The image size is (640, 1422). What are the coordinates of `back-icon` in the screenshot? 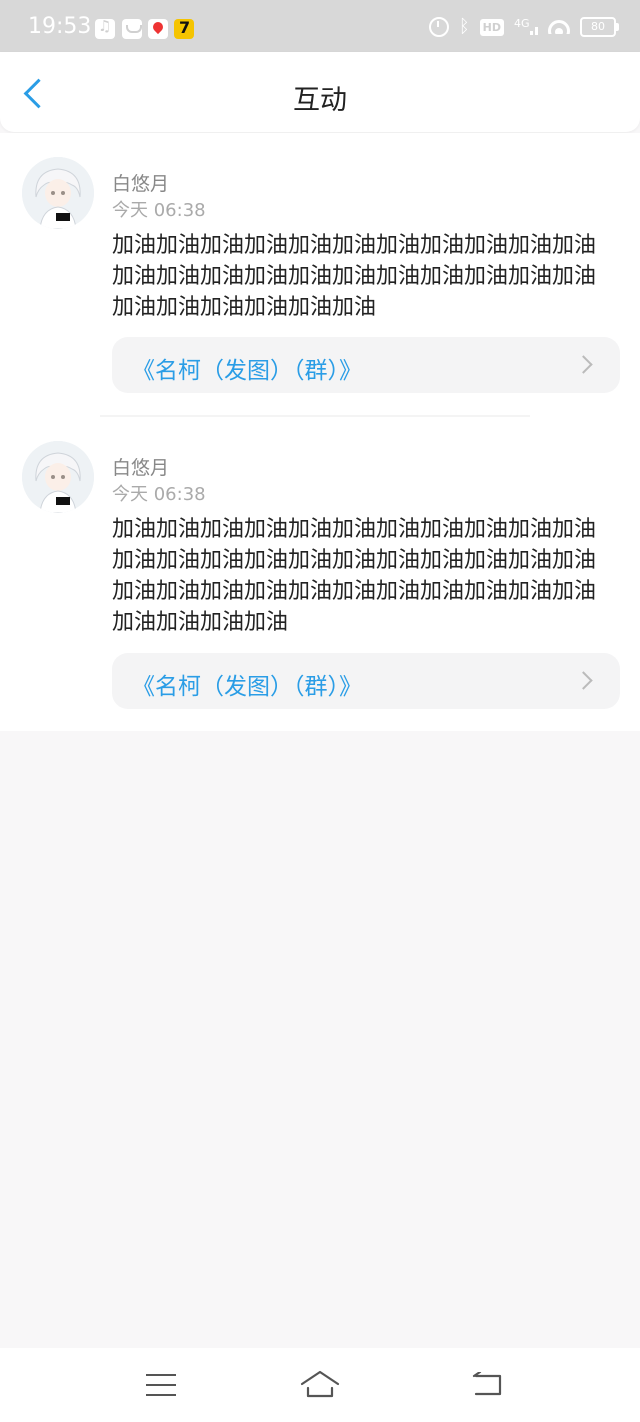 It's located at (488, 1384).